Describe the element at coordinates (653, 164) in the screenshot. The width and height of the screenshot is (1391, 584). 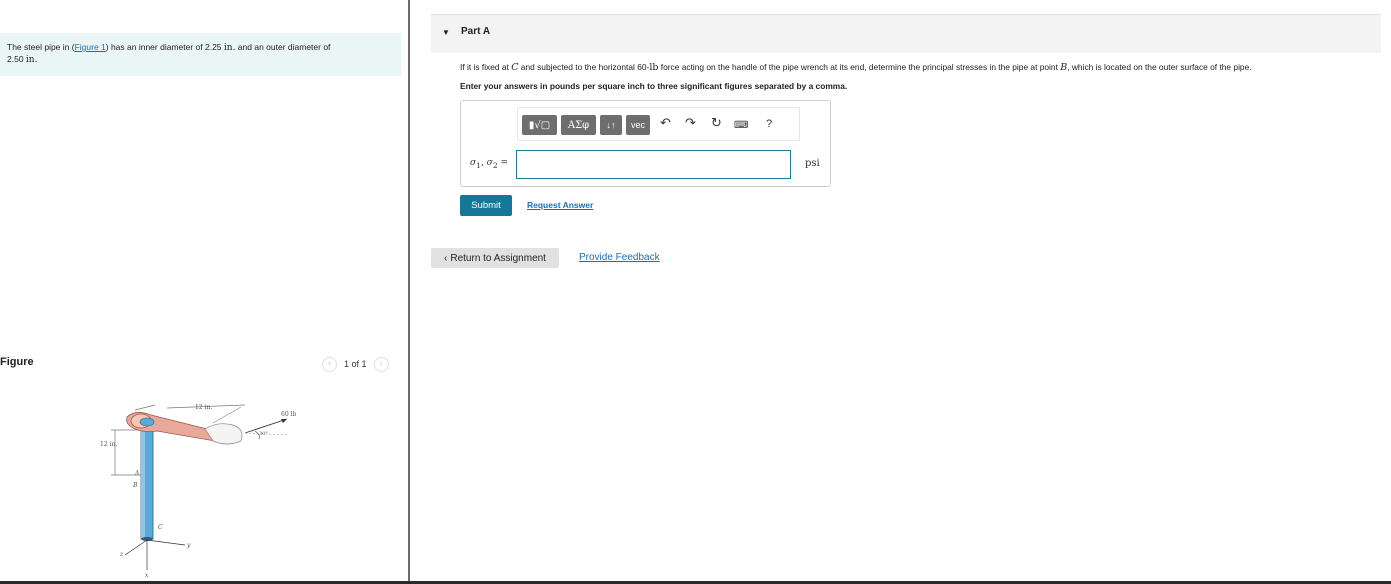
I see `answer-input` at that location.